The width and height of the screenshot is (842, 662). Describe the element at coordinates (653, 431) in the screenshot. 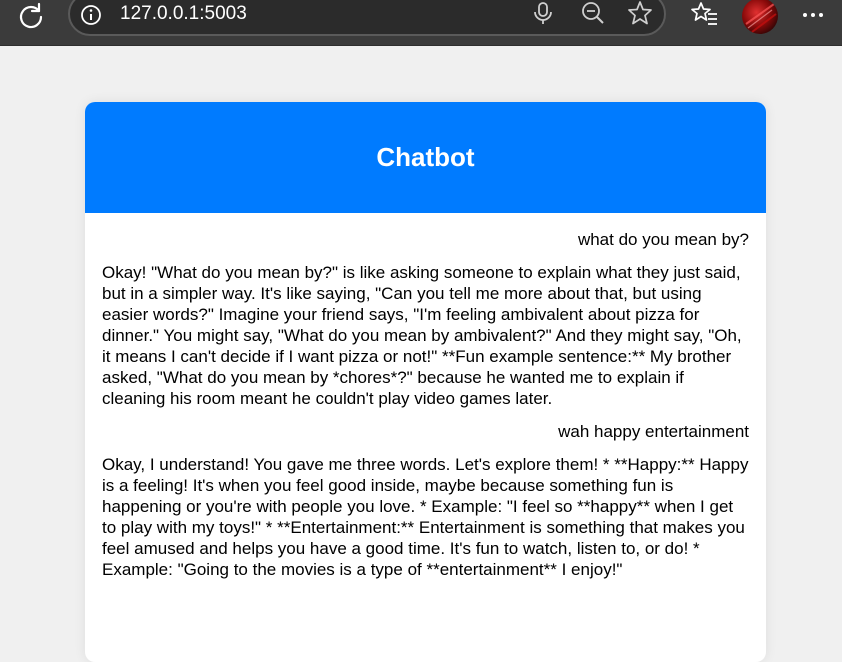

I see `user-message: wah happy entertainment` at that location.